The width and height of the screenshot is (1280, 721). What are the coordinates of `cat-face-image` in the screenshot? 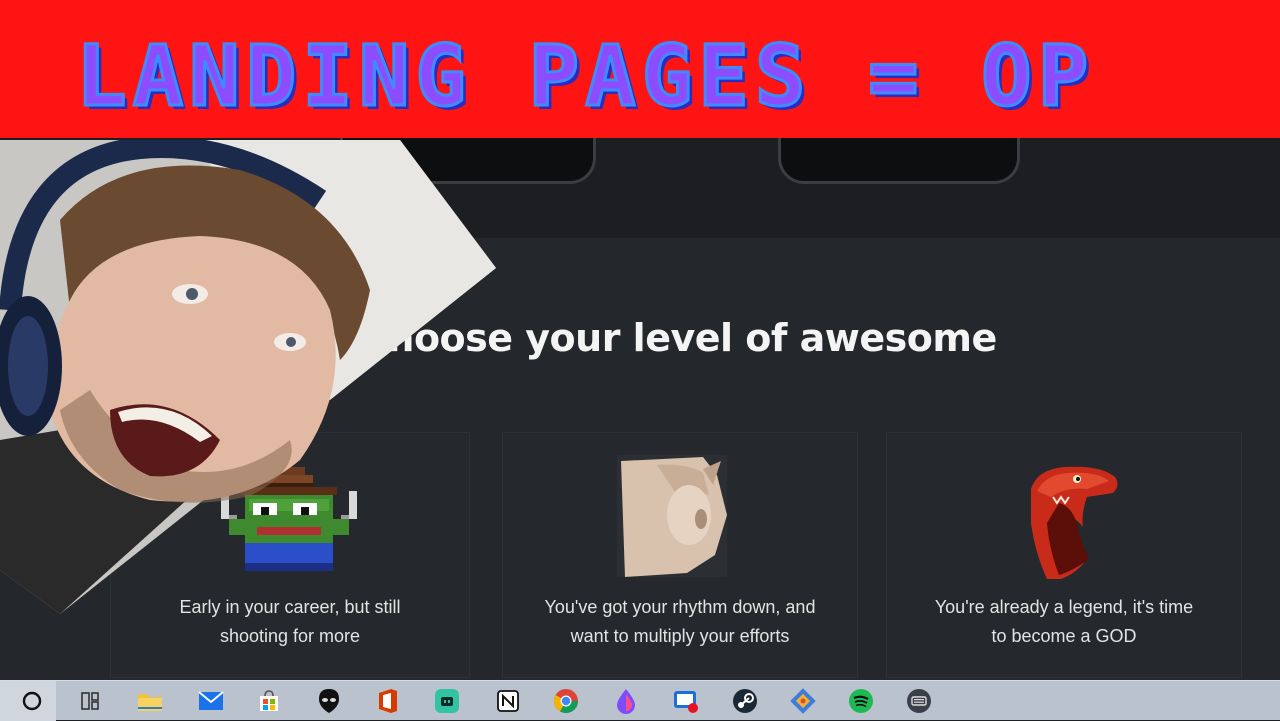 It's located at (672, 516).